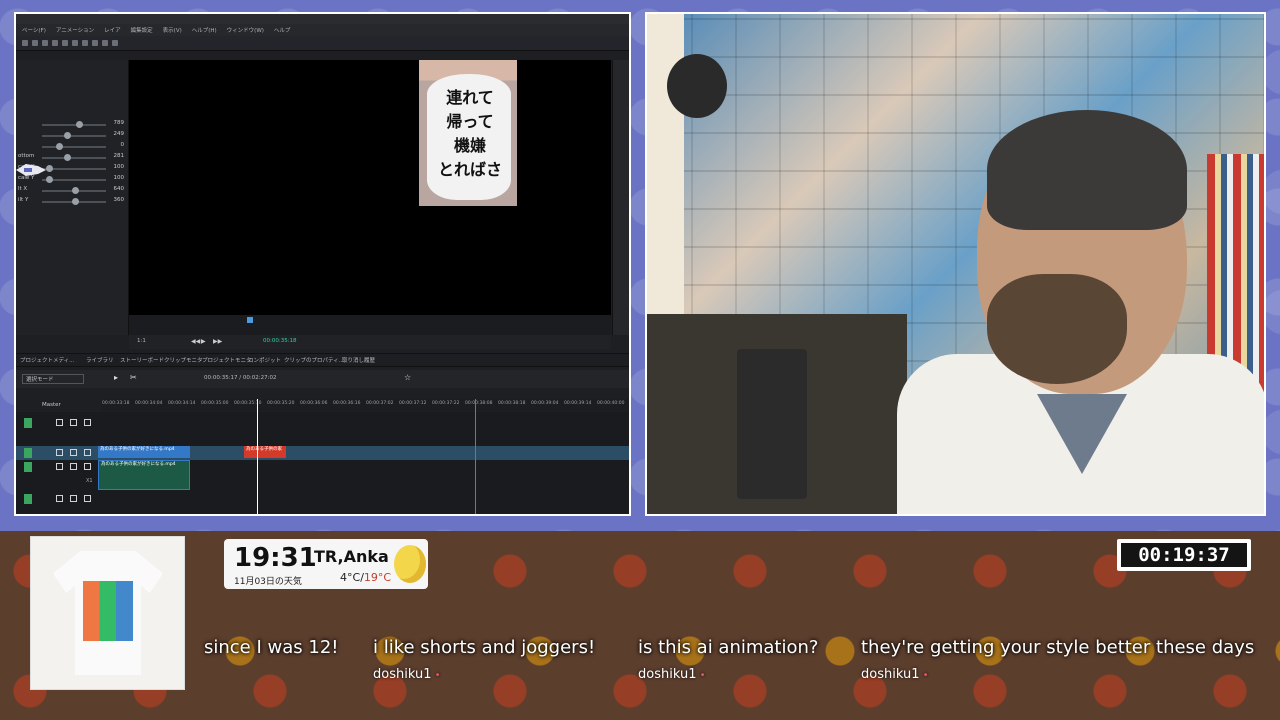 The height and width of the screenshot is (720, 1280). Describe the element at coordinates (141, 341) in the screenshot. I see `zoom-select: 1:1` at that location.